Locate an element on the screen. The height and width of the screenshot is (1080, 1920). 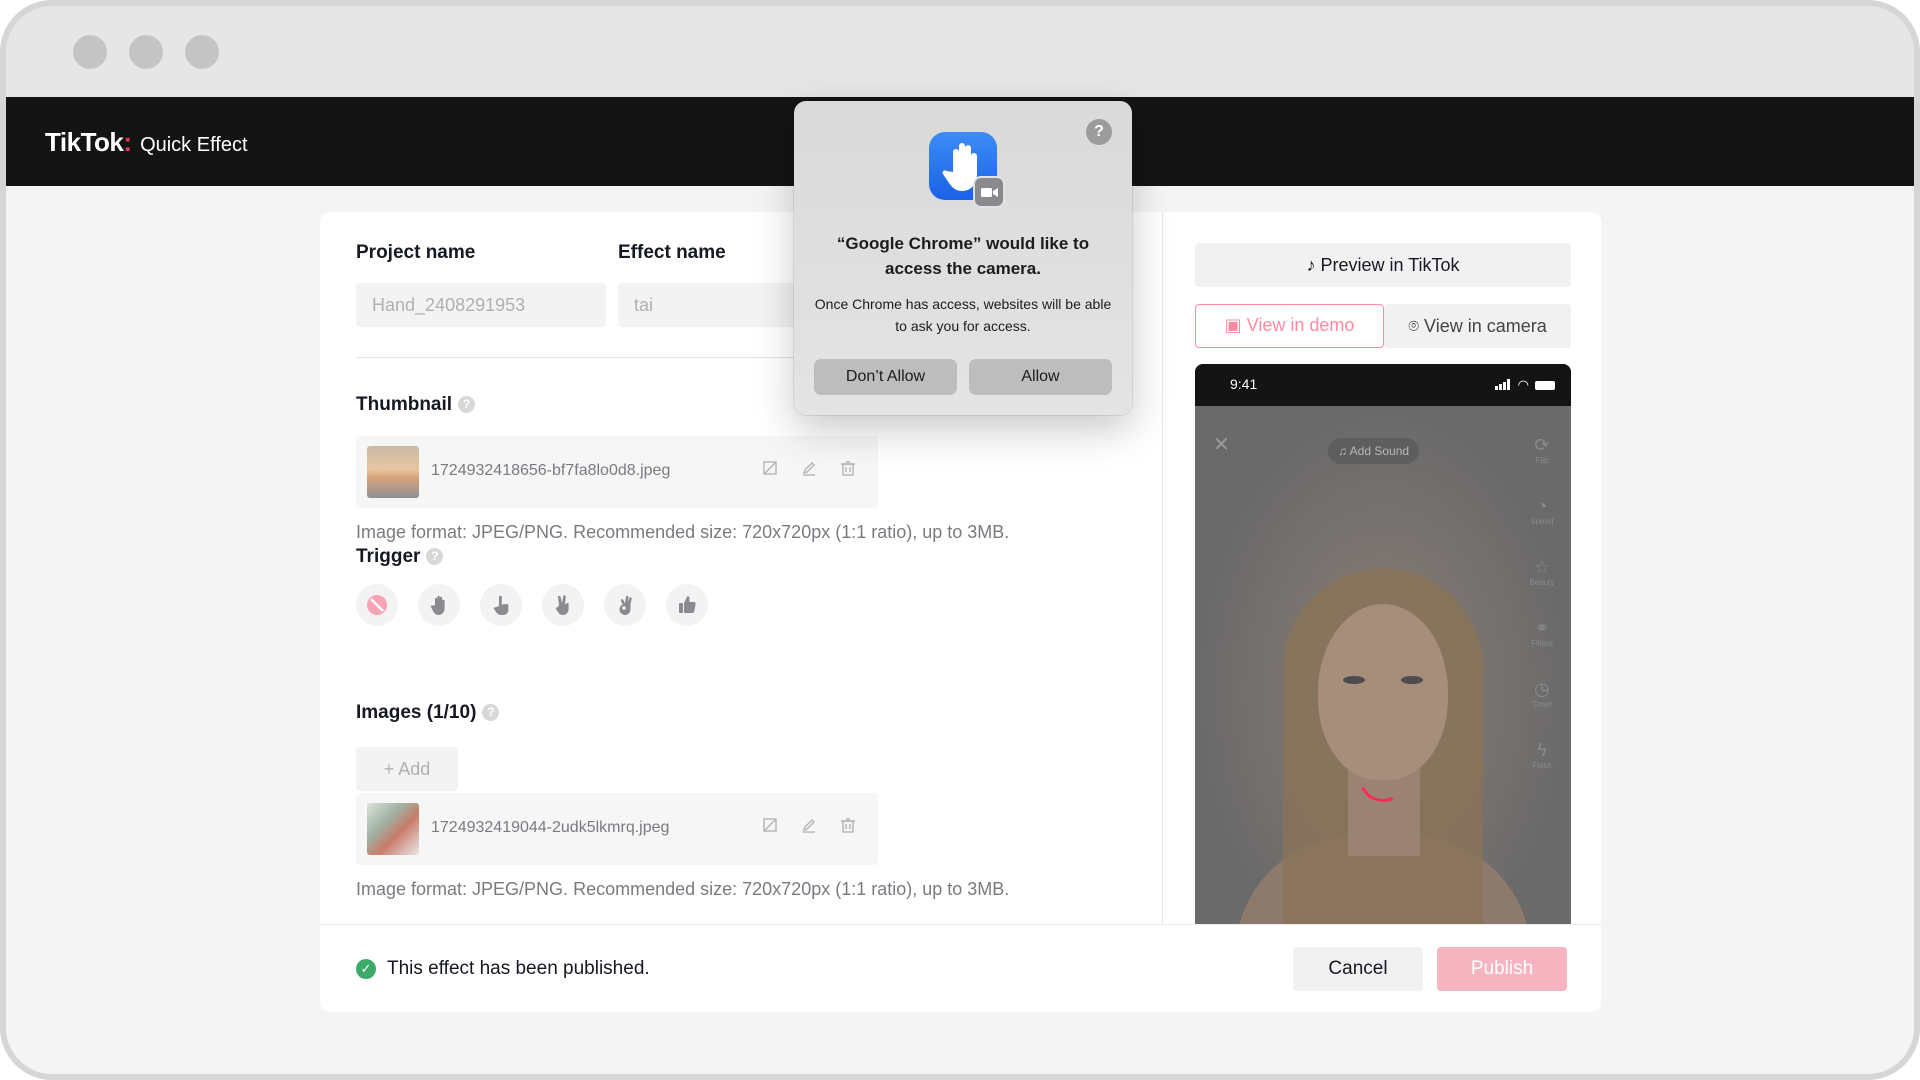
view-in-demo-tab: ▣ View in demo is located at coordinates (1289, 326).